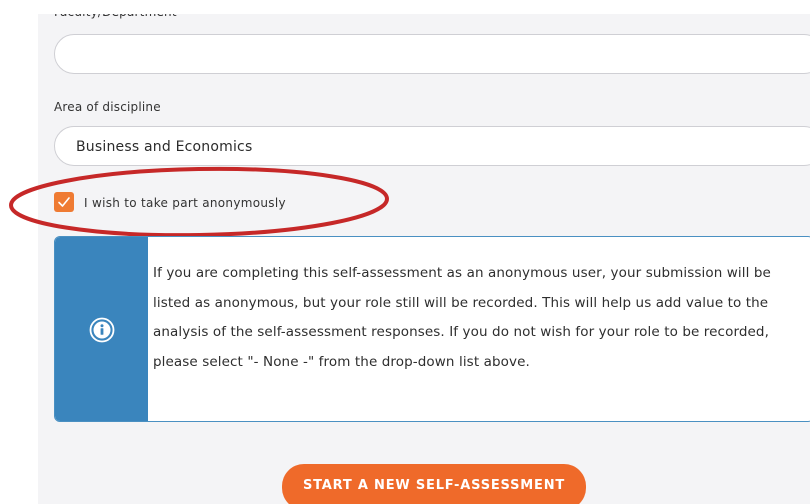 The height and width of the screenshot is (504, 810). What do you see at coordinates (164, 147) in the screenshot?
I see `area-of-discipline-value: Business and Economics` at bounding box center [164, 147].